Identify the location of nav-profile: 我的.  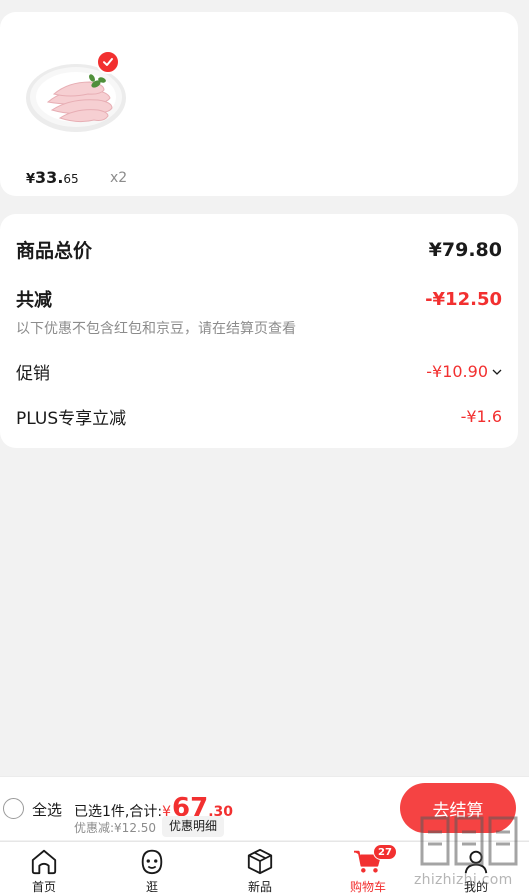
(476, 868).